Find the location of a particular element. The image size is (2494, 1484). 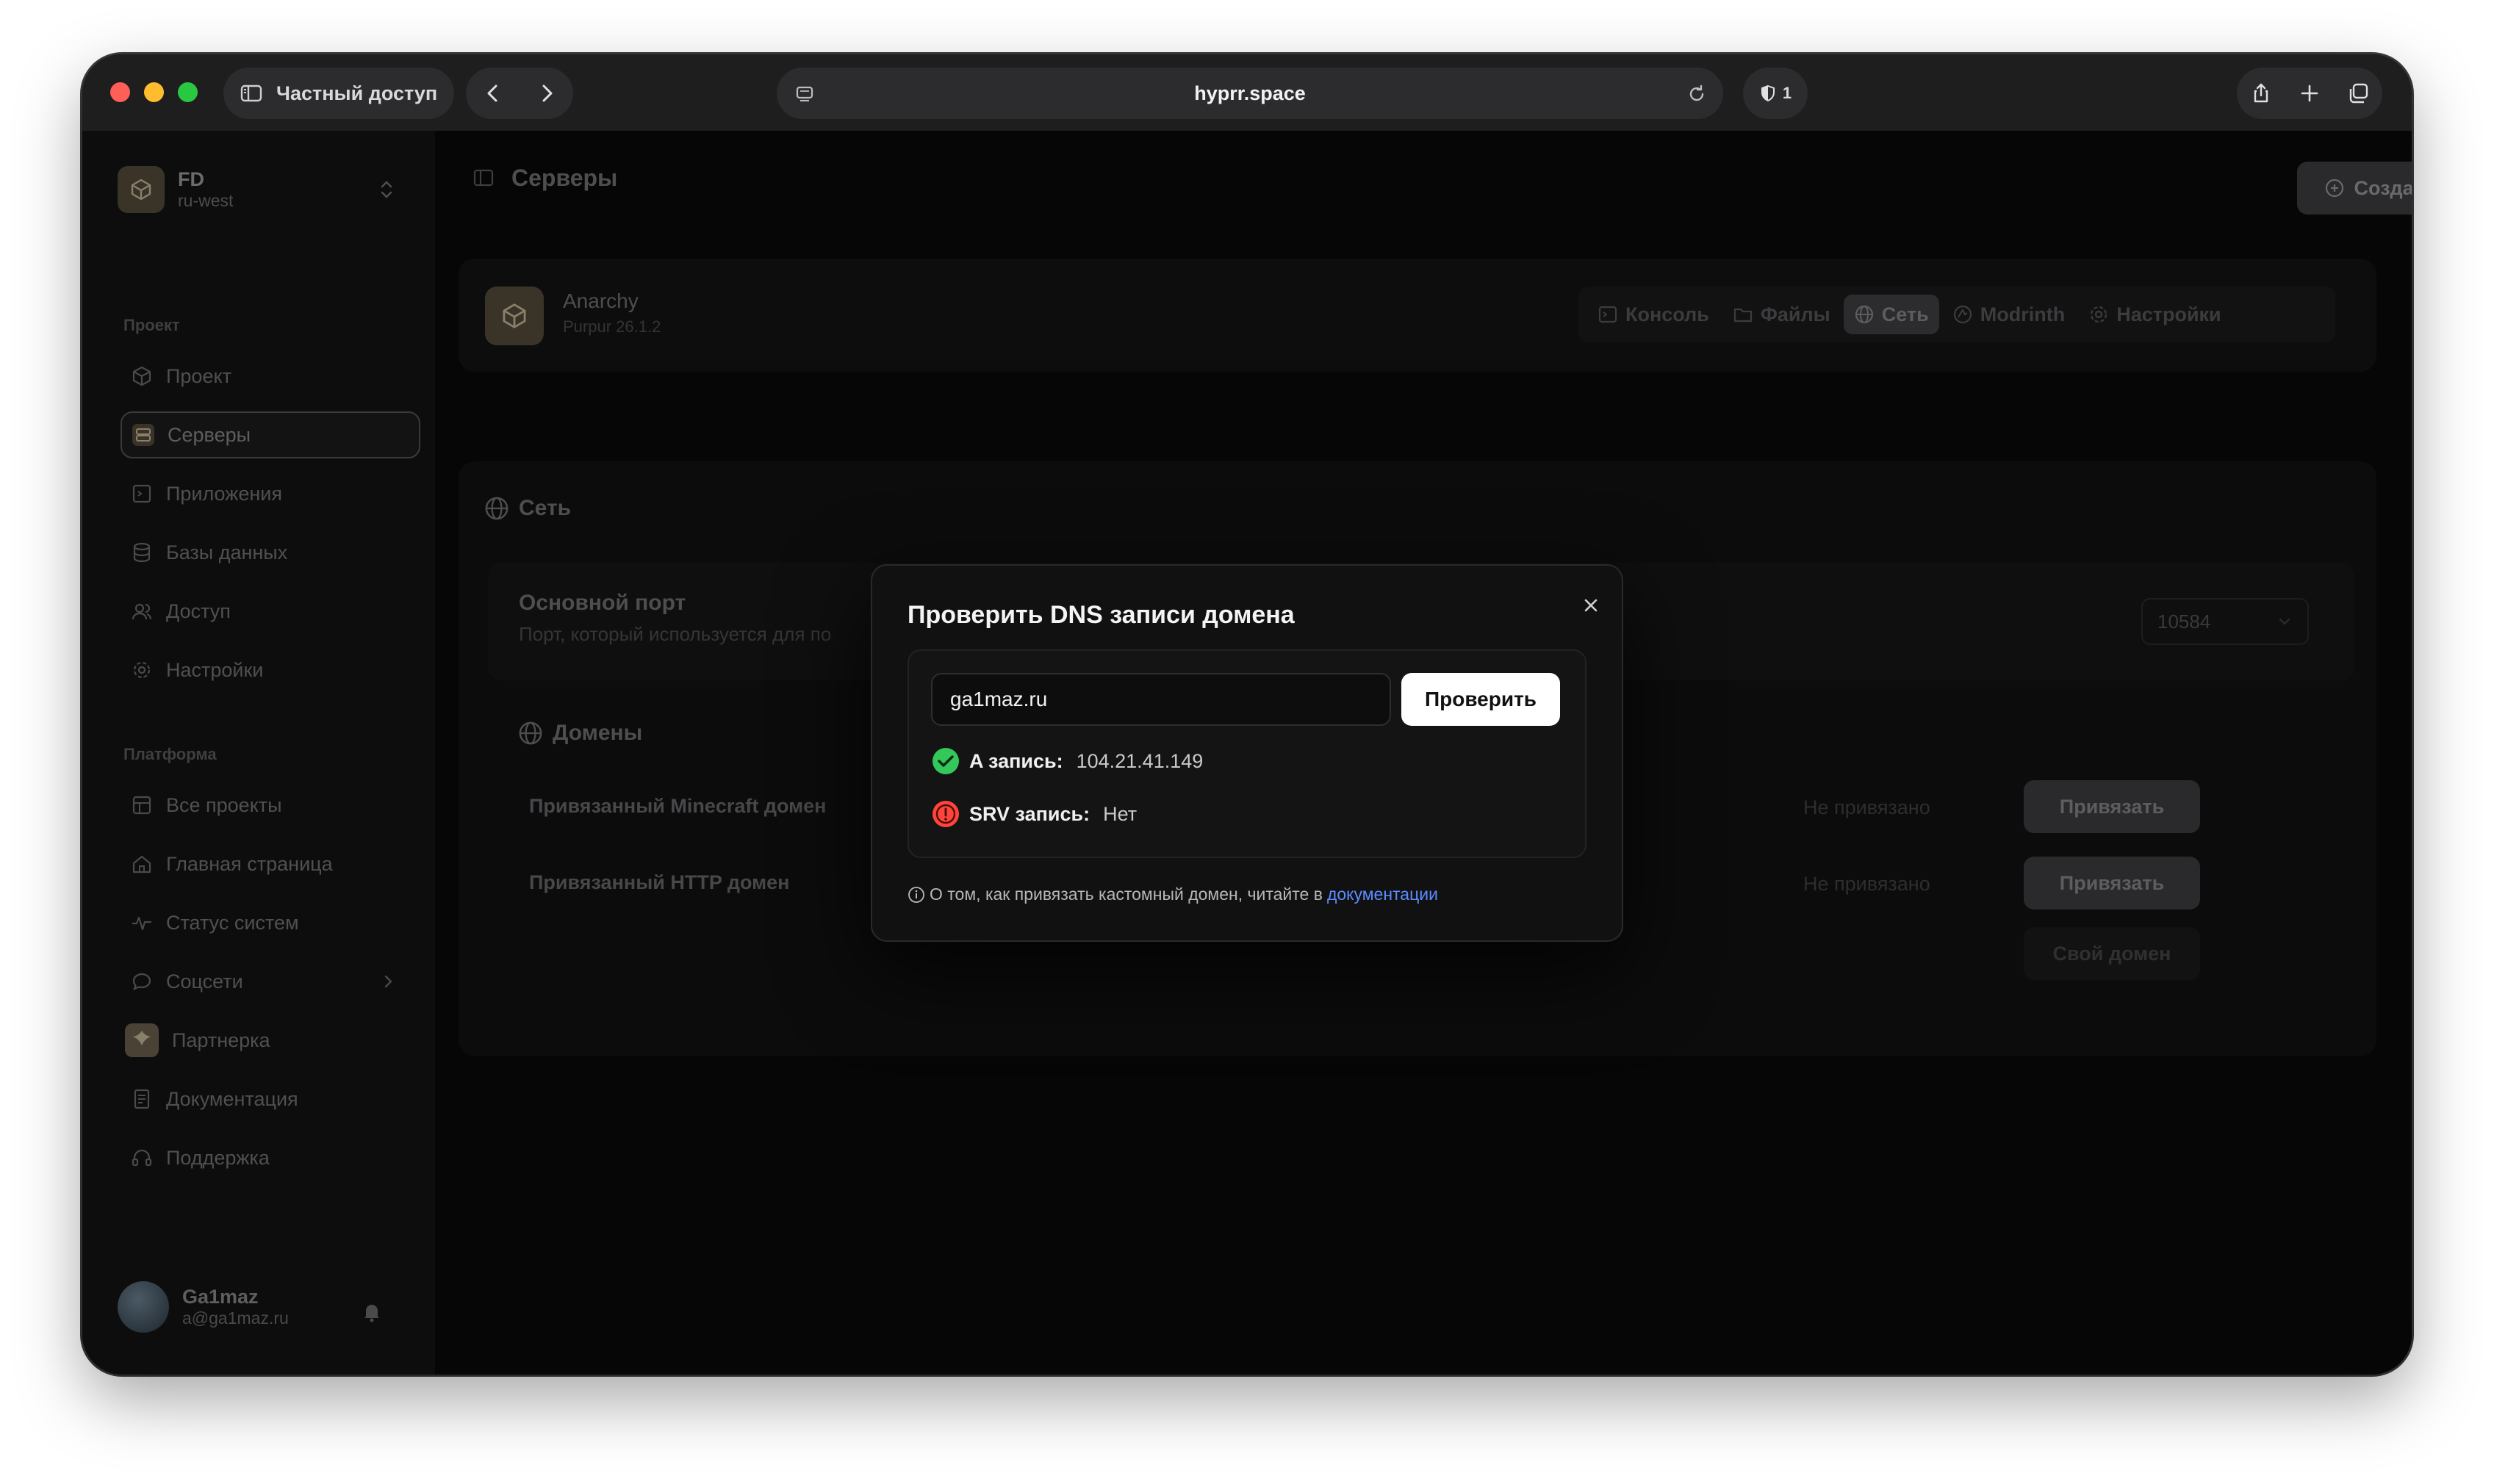

sidebar-item-support: Поддержка is located at coordinates (270, 1157).